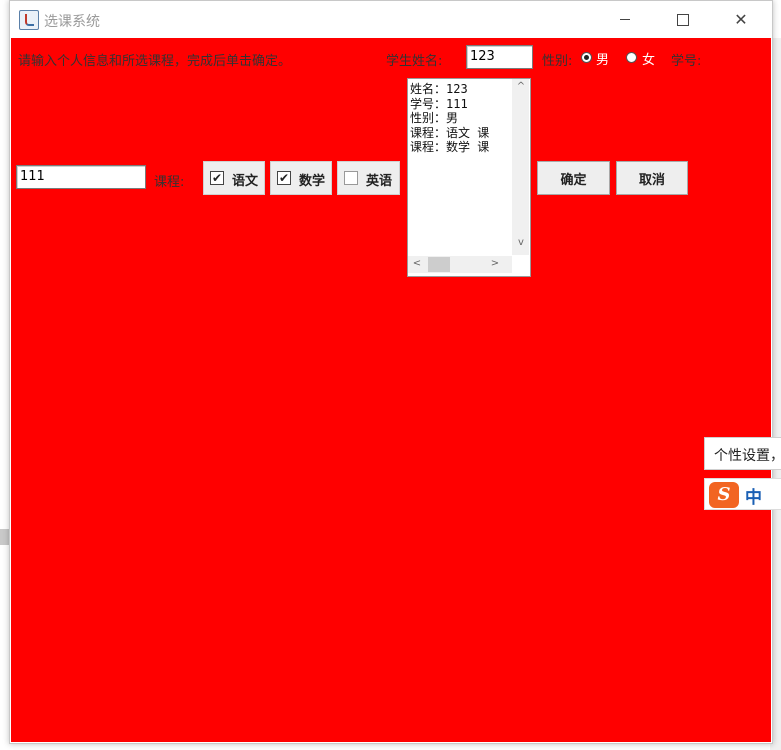 Image resolution: width=781 pixels, height=750 pixels. Describe the element at coordinates (450, 147) in the screenshot. I see `result-line: 课程：数学 课` at that location.